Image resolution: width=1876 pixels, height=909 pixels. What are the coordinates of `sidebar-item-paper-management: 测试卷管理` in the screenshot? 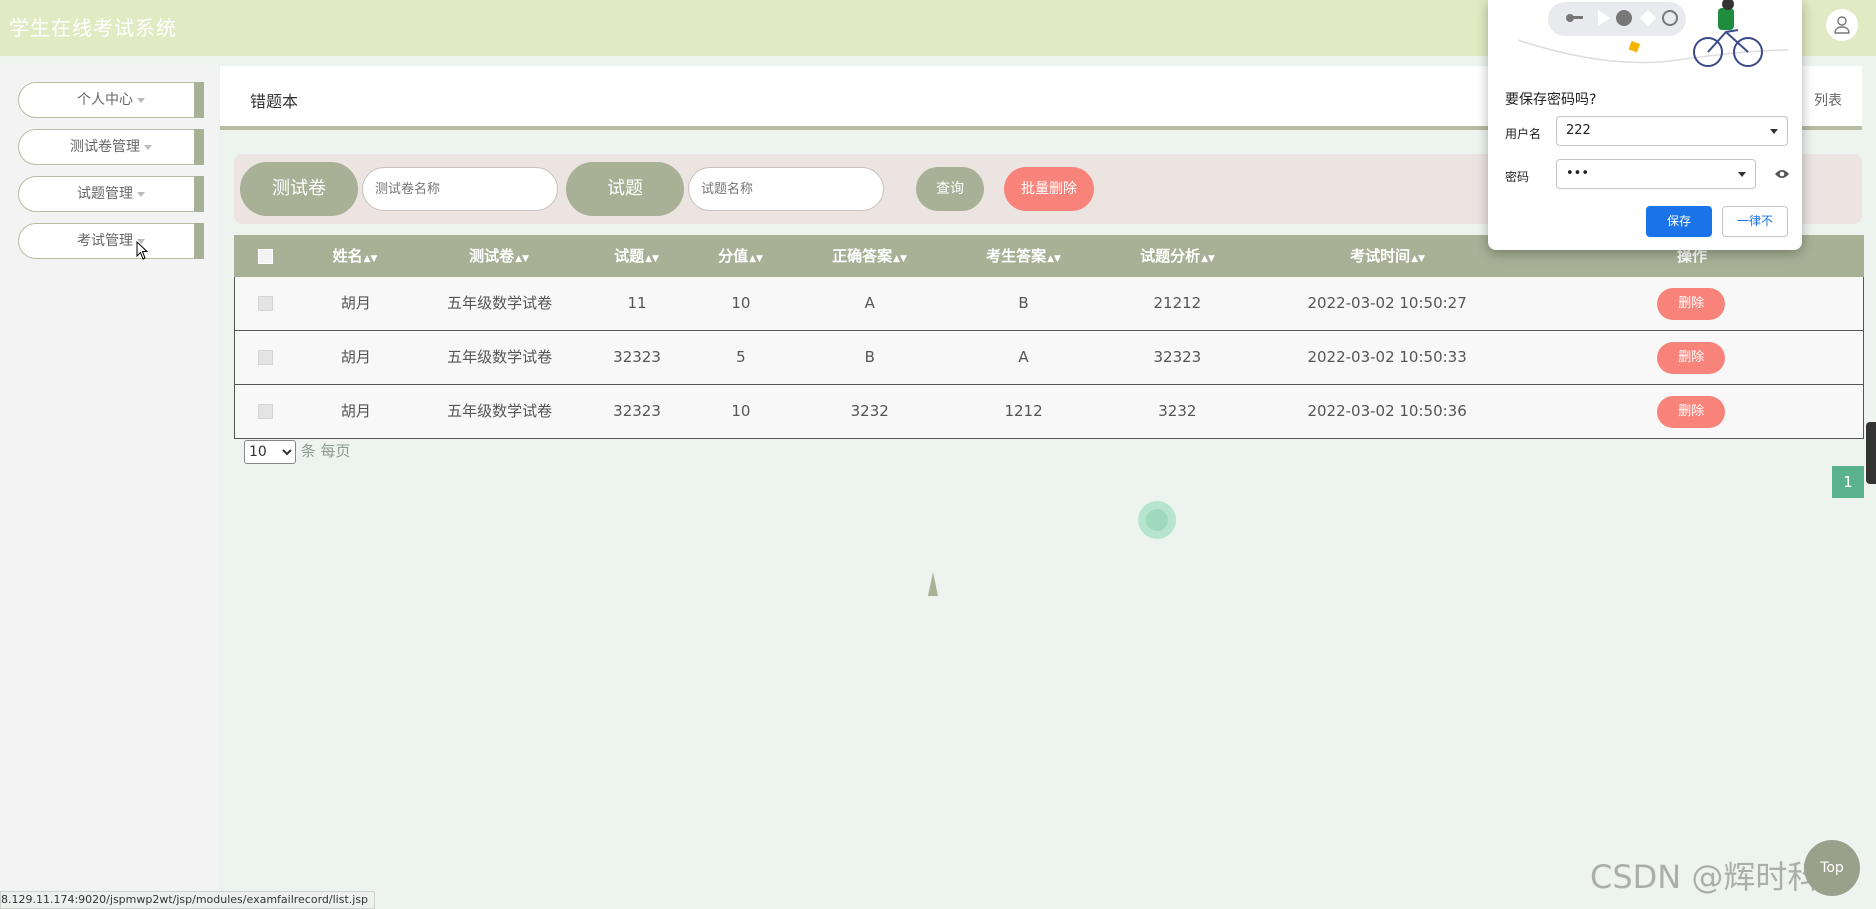 It's located at (111, 147).